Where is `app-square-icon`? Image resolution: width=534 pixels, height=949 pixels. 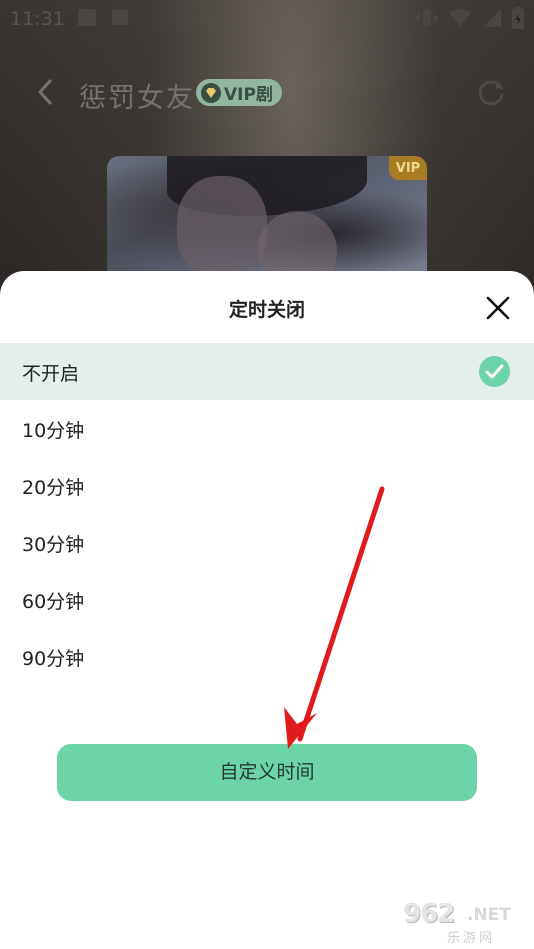 app-square-icon is located at coordinates (120, 17).